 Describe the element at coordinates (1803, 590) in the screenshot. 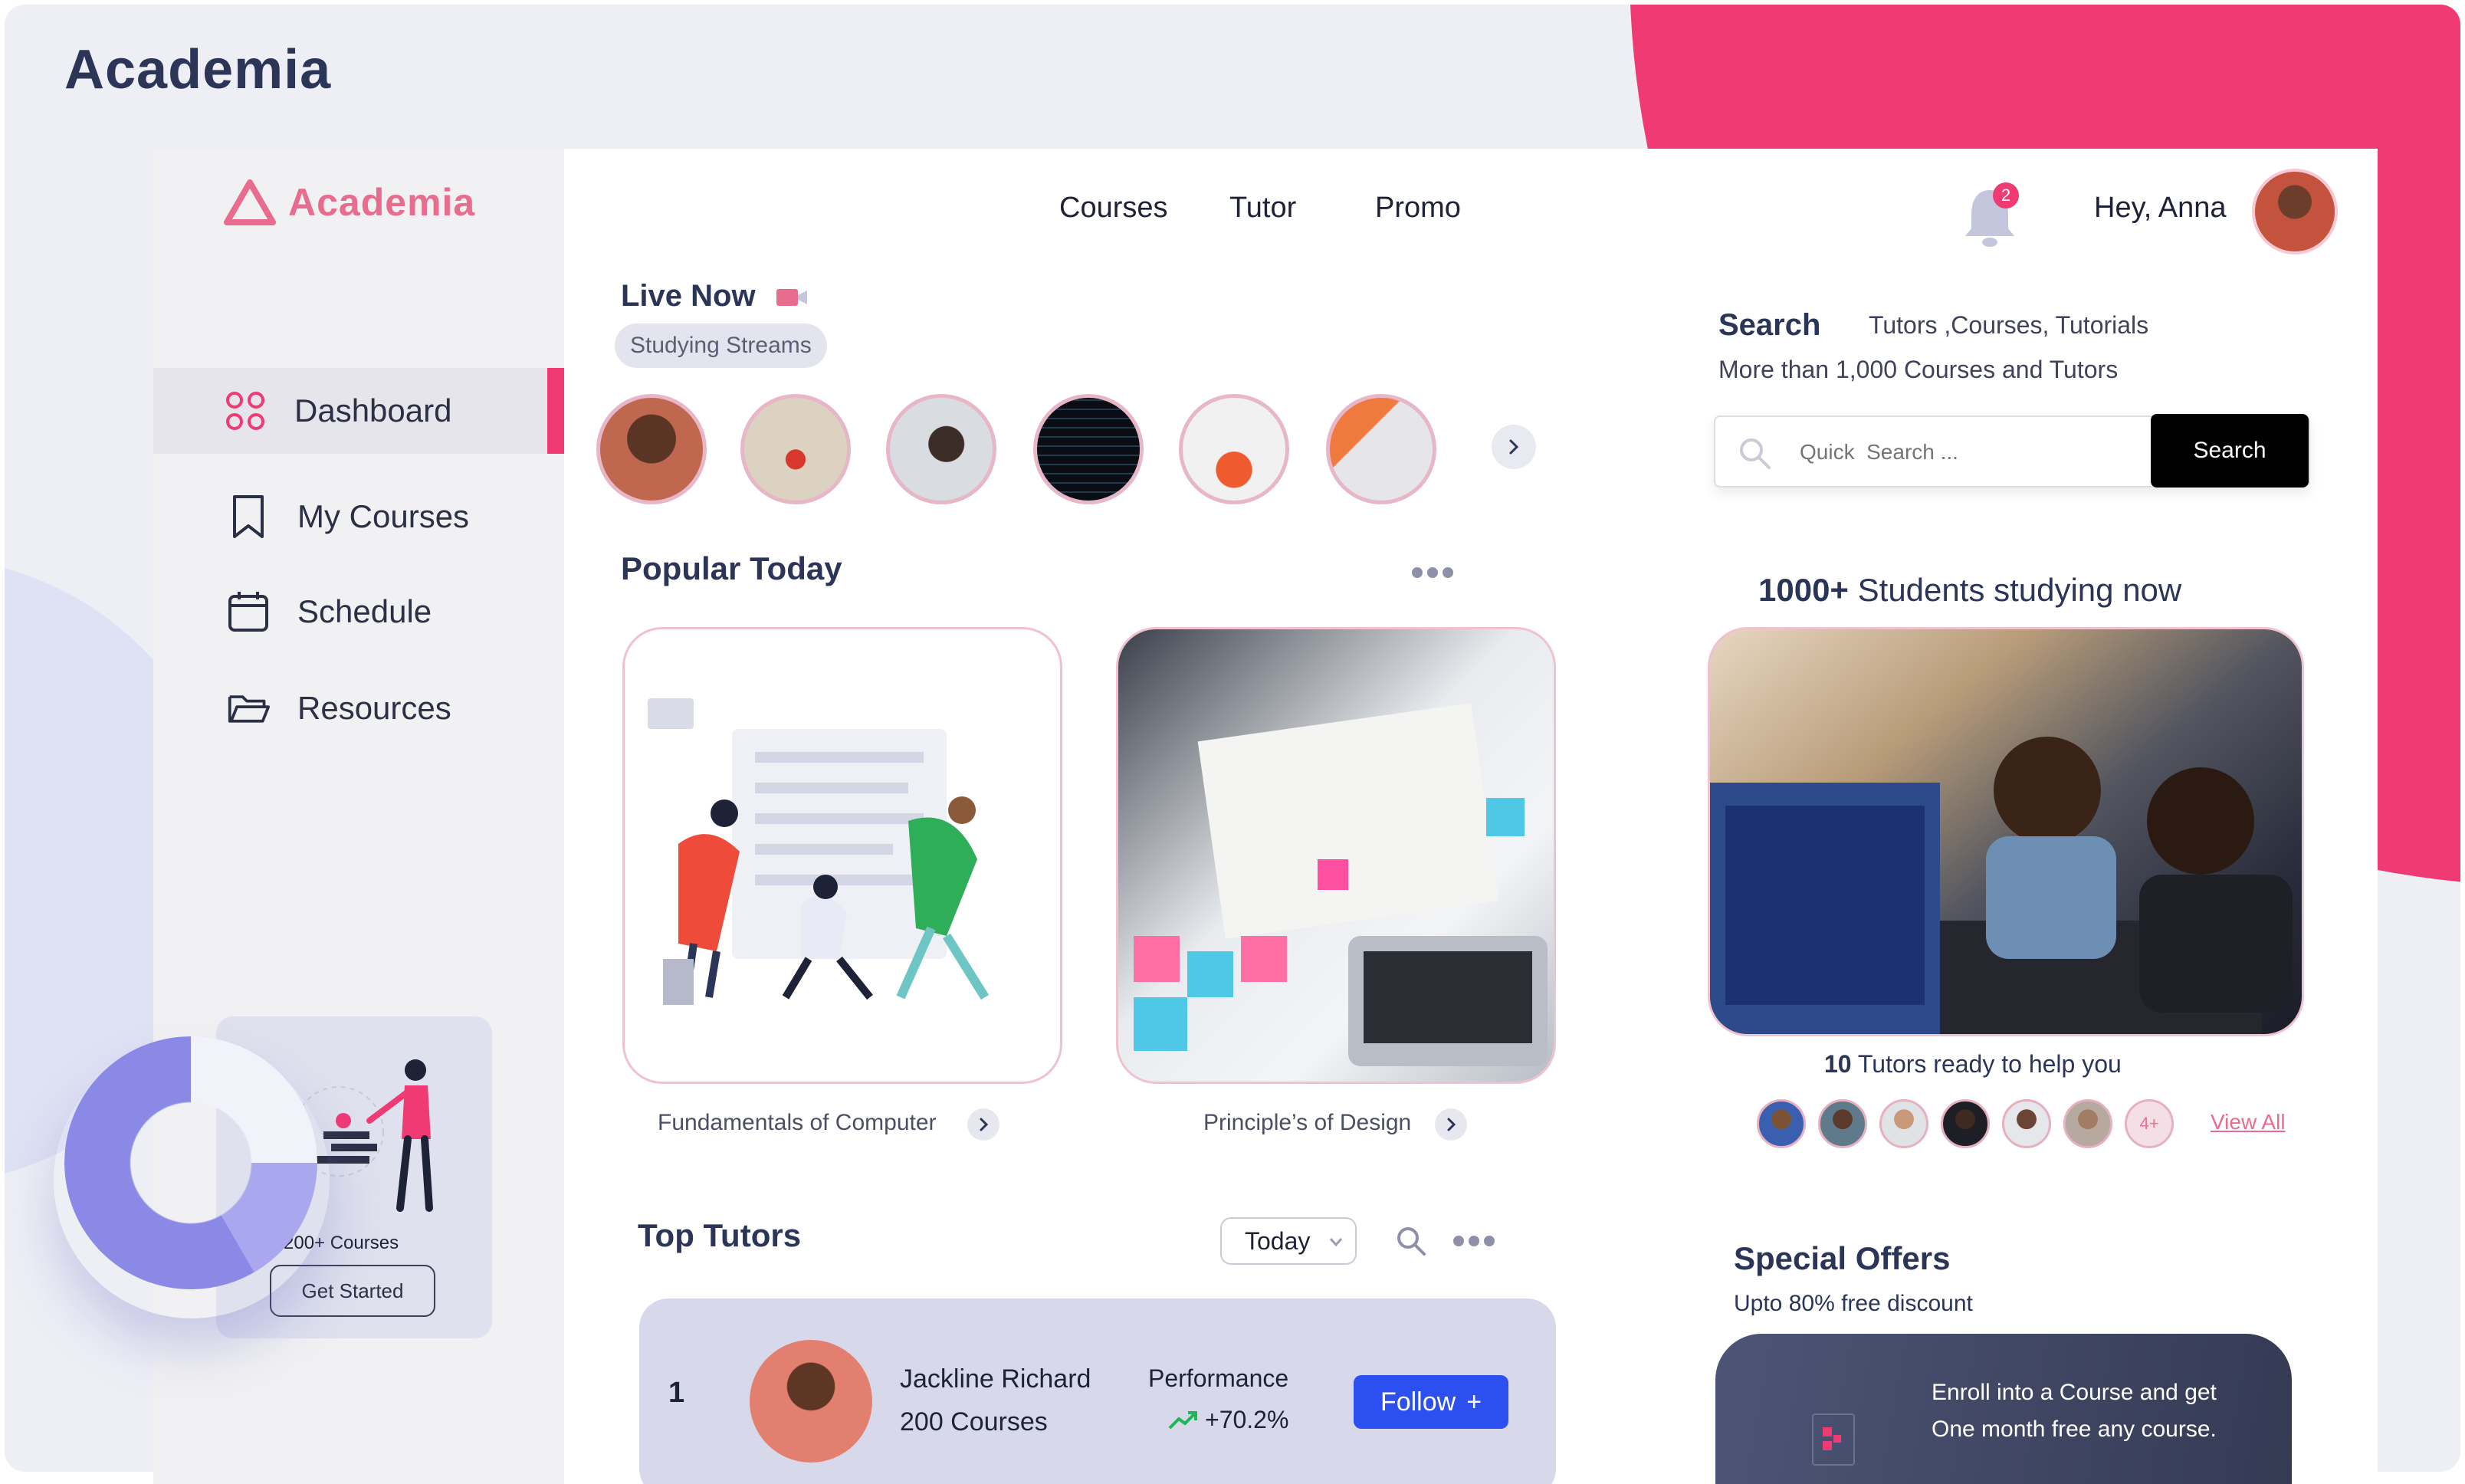

I see `students-count: 1000+` at that location.